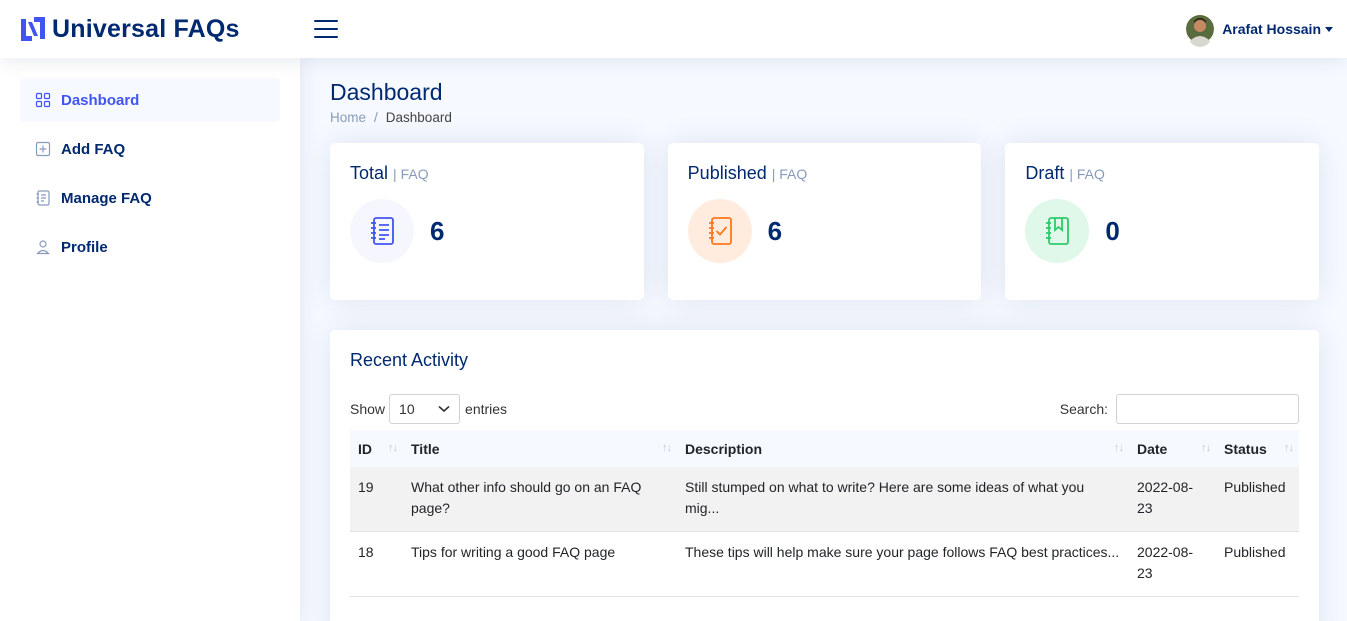 Image resolution: width=1347 pixels, height=621 pixels. Describe the element at coordinates (146, 28) in the screenshot. I see `app-title: Universal FAQs` at that location.